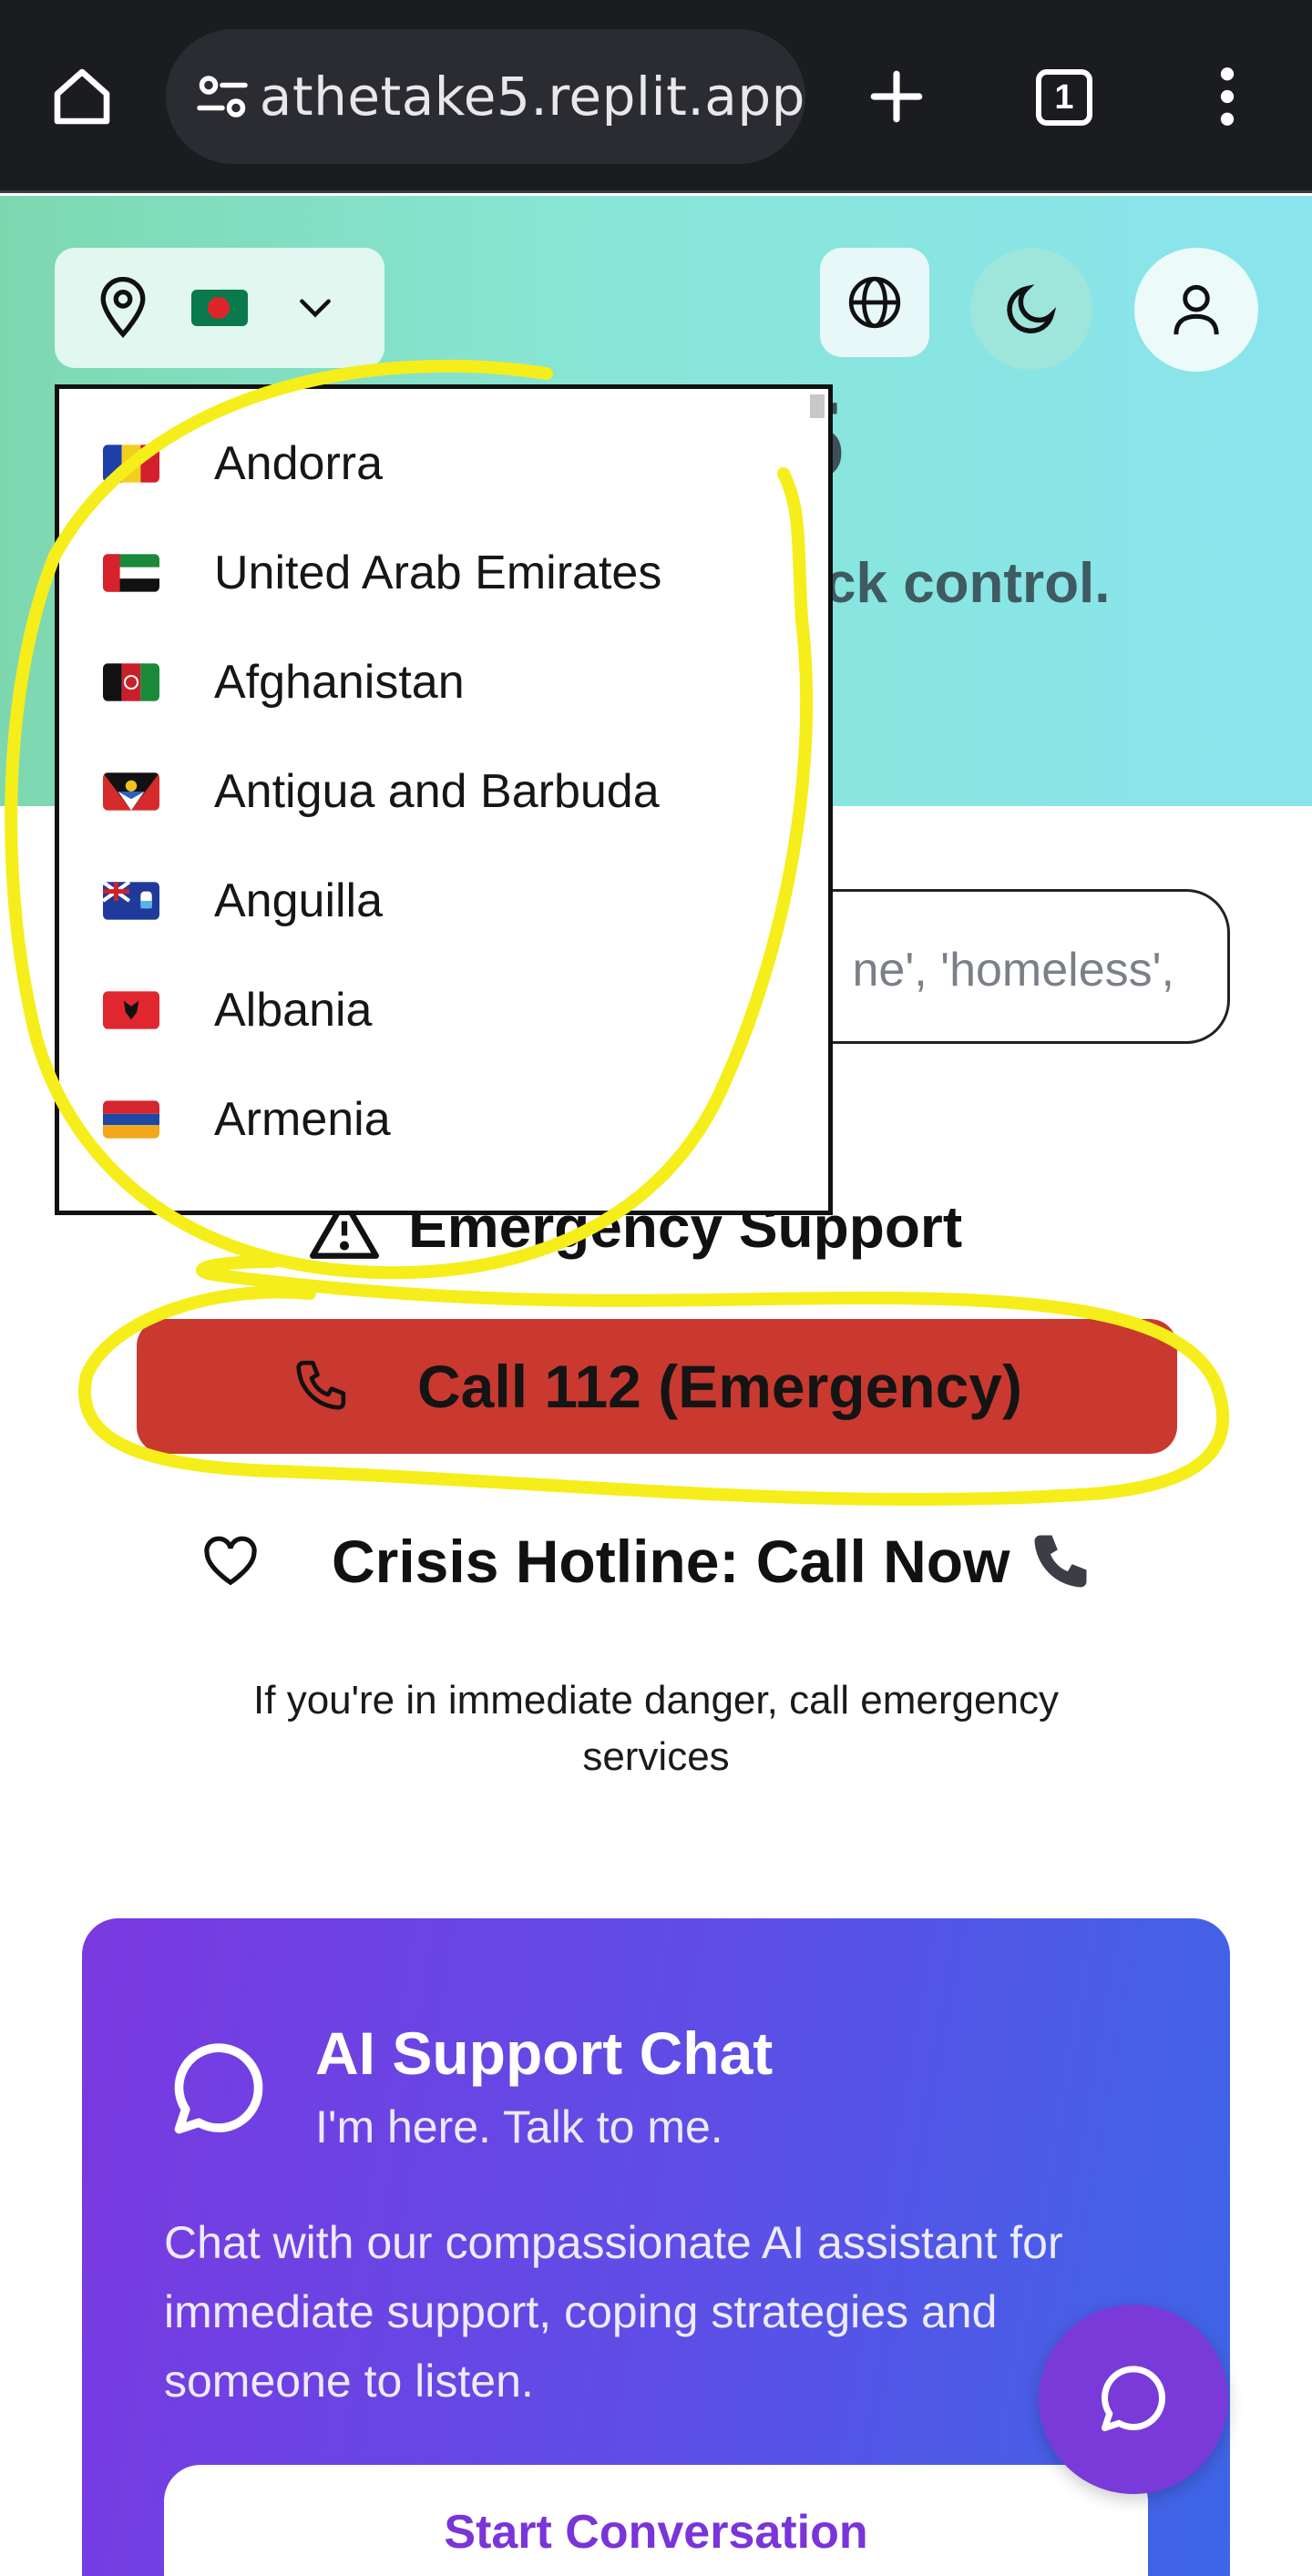 The height and width of the screenshot is (2576, 1312). Describe the element at coordinates (303, 1119) in the screenshot. I see `country-option-label: Armenia` at that location.